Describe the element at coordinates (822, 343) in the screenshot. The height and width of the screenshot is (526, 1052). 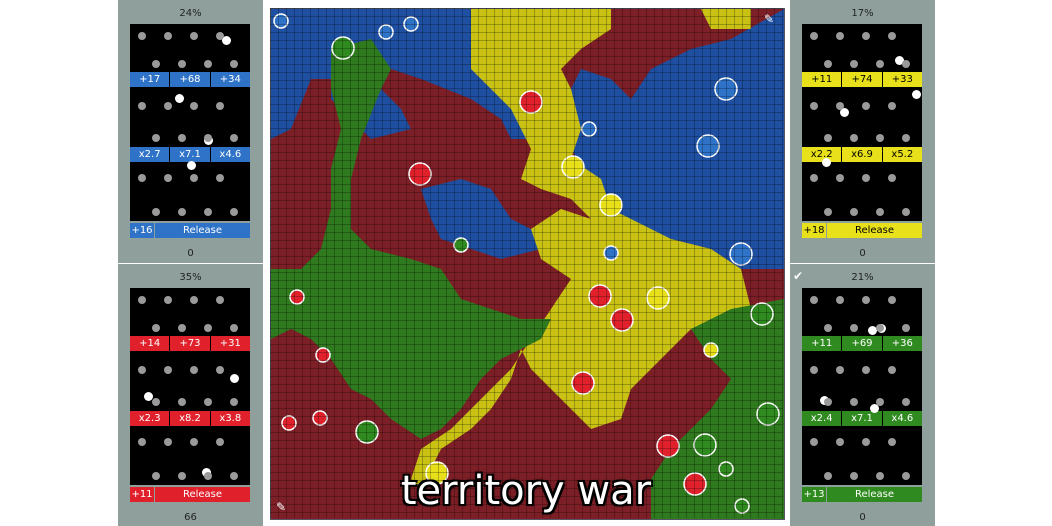
I see `green-plus-1: +11` at that location.